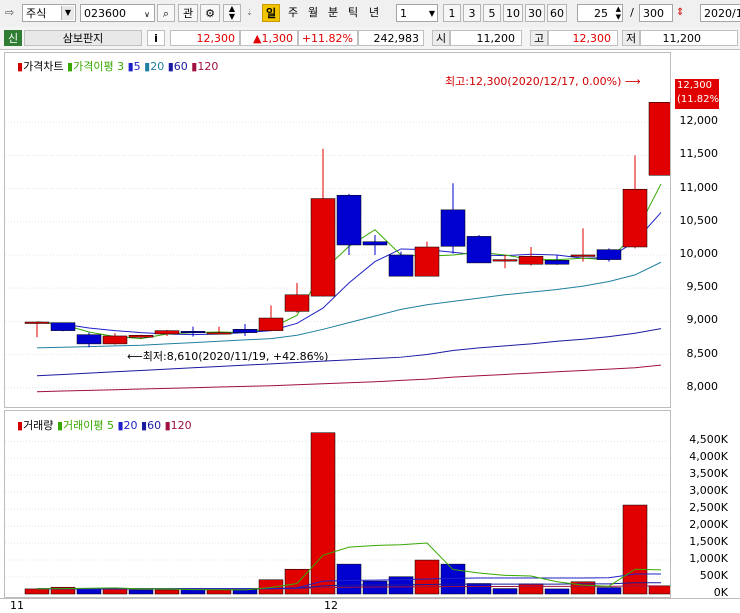 The image size is (740, 613). What do you see at coordinates (685, 13) in the screenshot?
I see `zoom-arrows-icon: ⇕` at bounding box center [685, 13].